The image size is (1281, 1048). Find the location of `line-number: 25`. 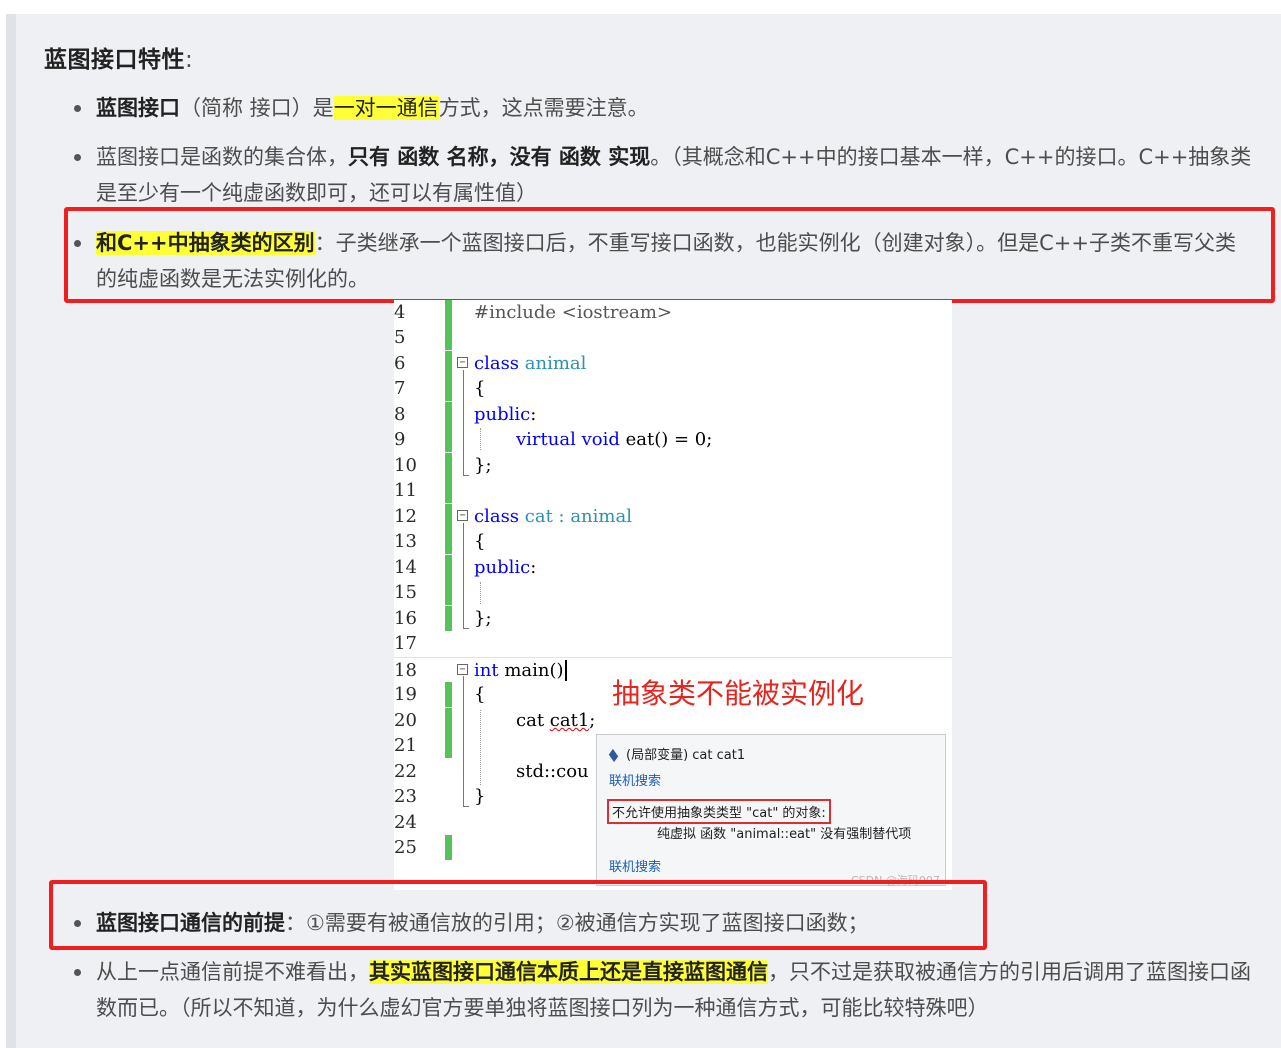

line-number: 25 is located at coordinates (405, 847).